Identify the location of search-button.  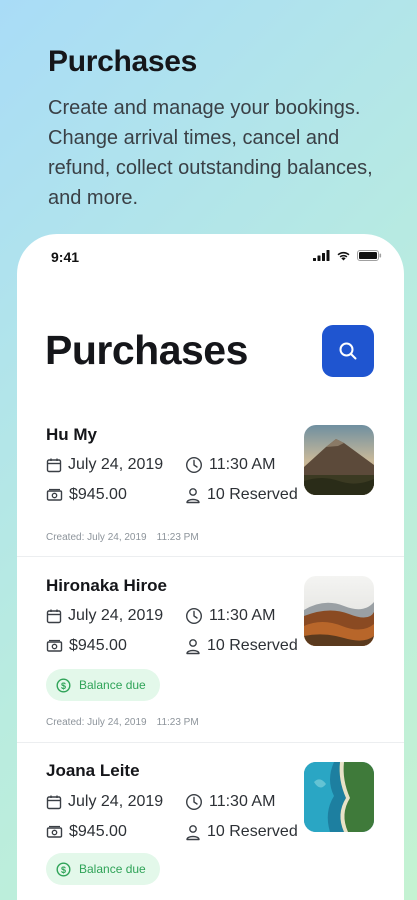
(348, 351).